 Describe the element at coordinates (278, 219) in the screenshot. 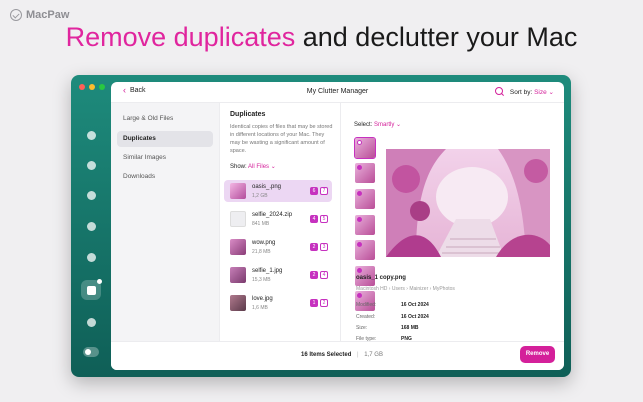

I see `file-row: selfie_2024.zip 841 MB 45` at that location.